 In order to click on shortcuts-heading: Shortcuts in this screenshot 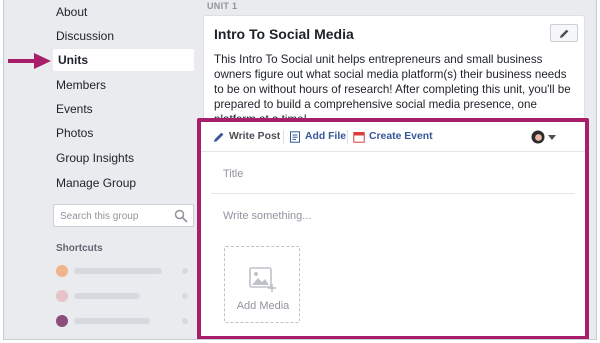, I will do `click(79, 248)`.